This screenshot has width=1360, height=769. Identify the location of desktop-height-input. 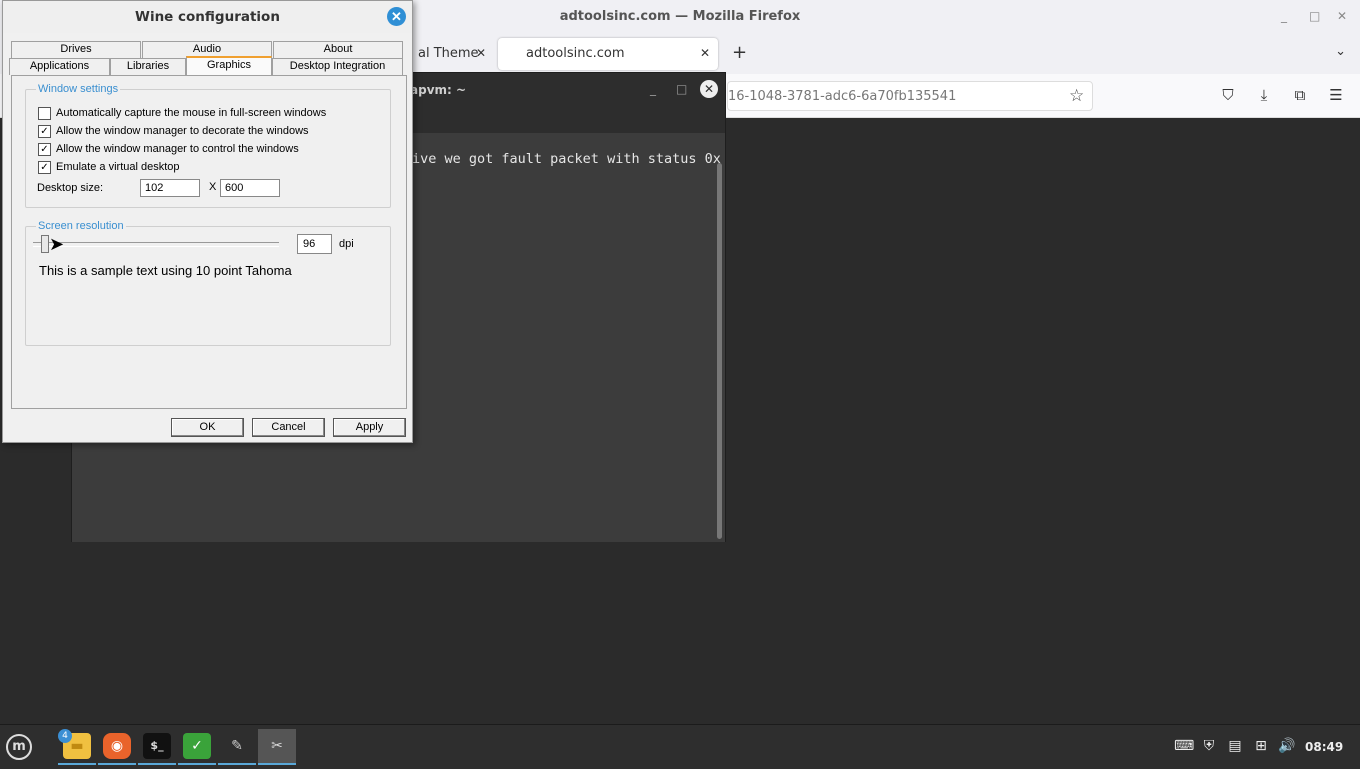
(250, 188).